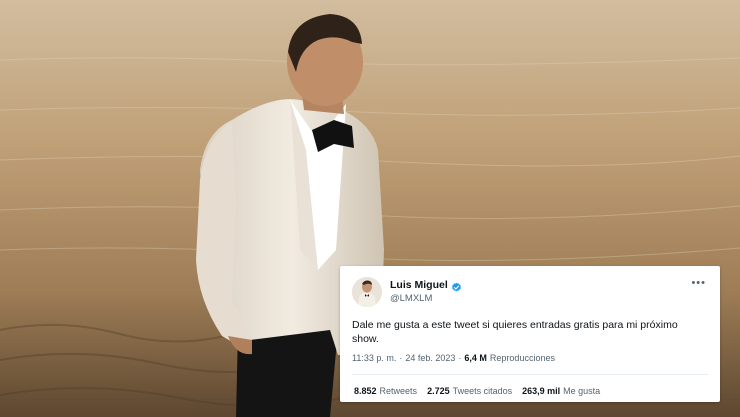  I want to click on tweet-time: 11:33 p. m., so click(374, 358).